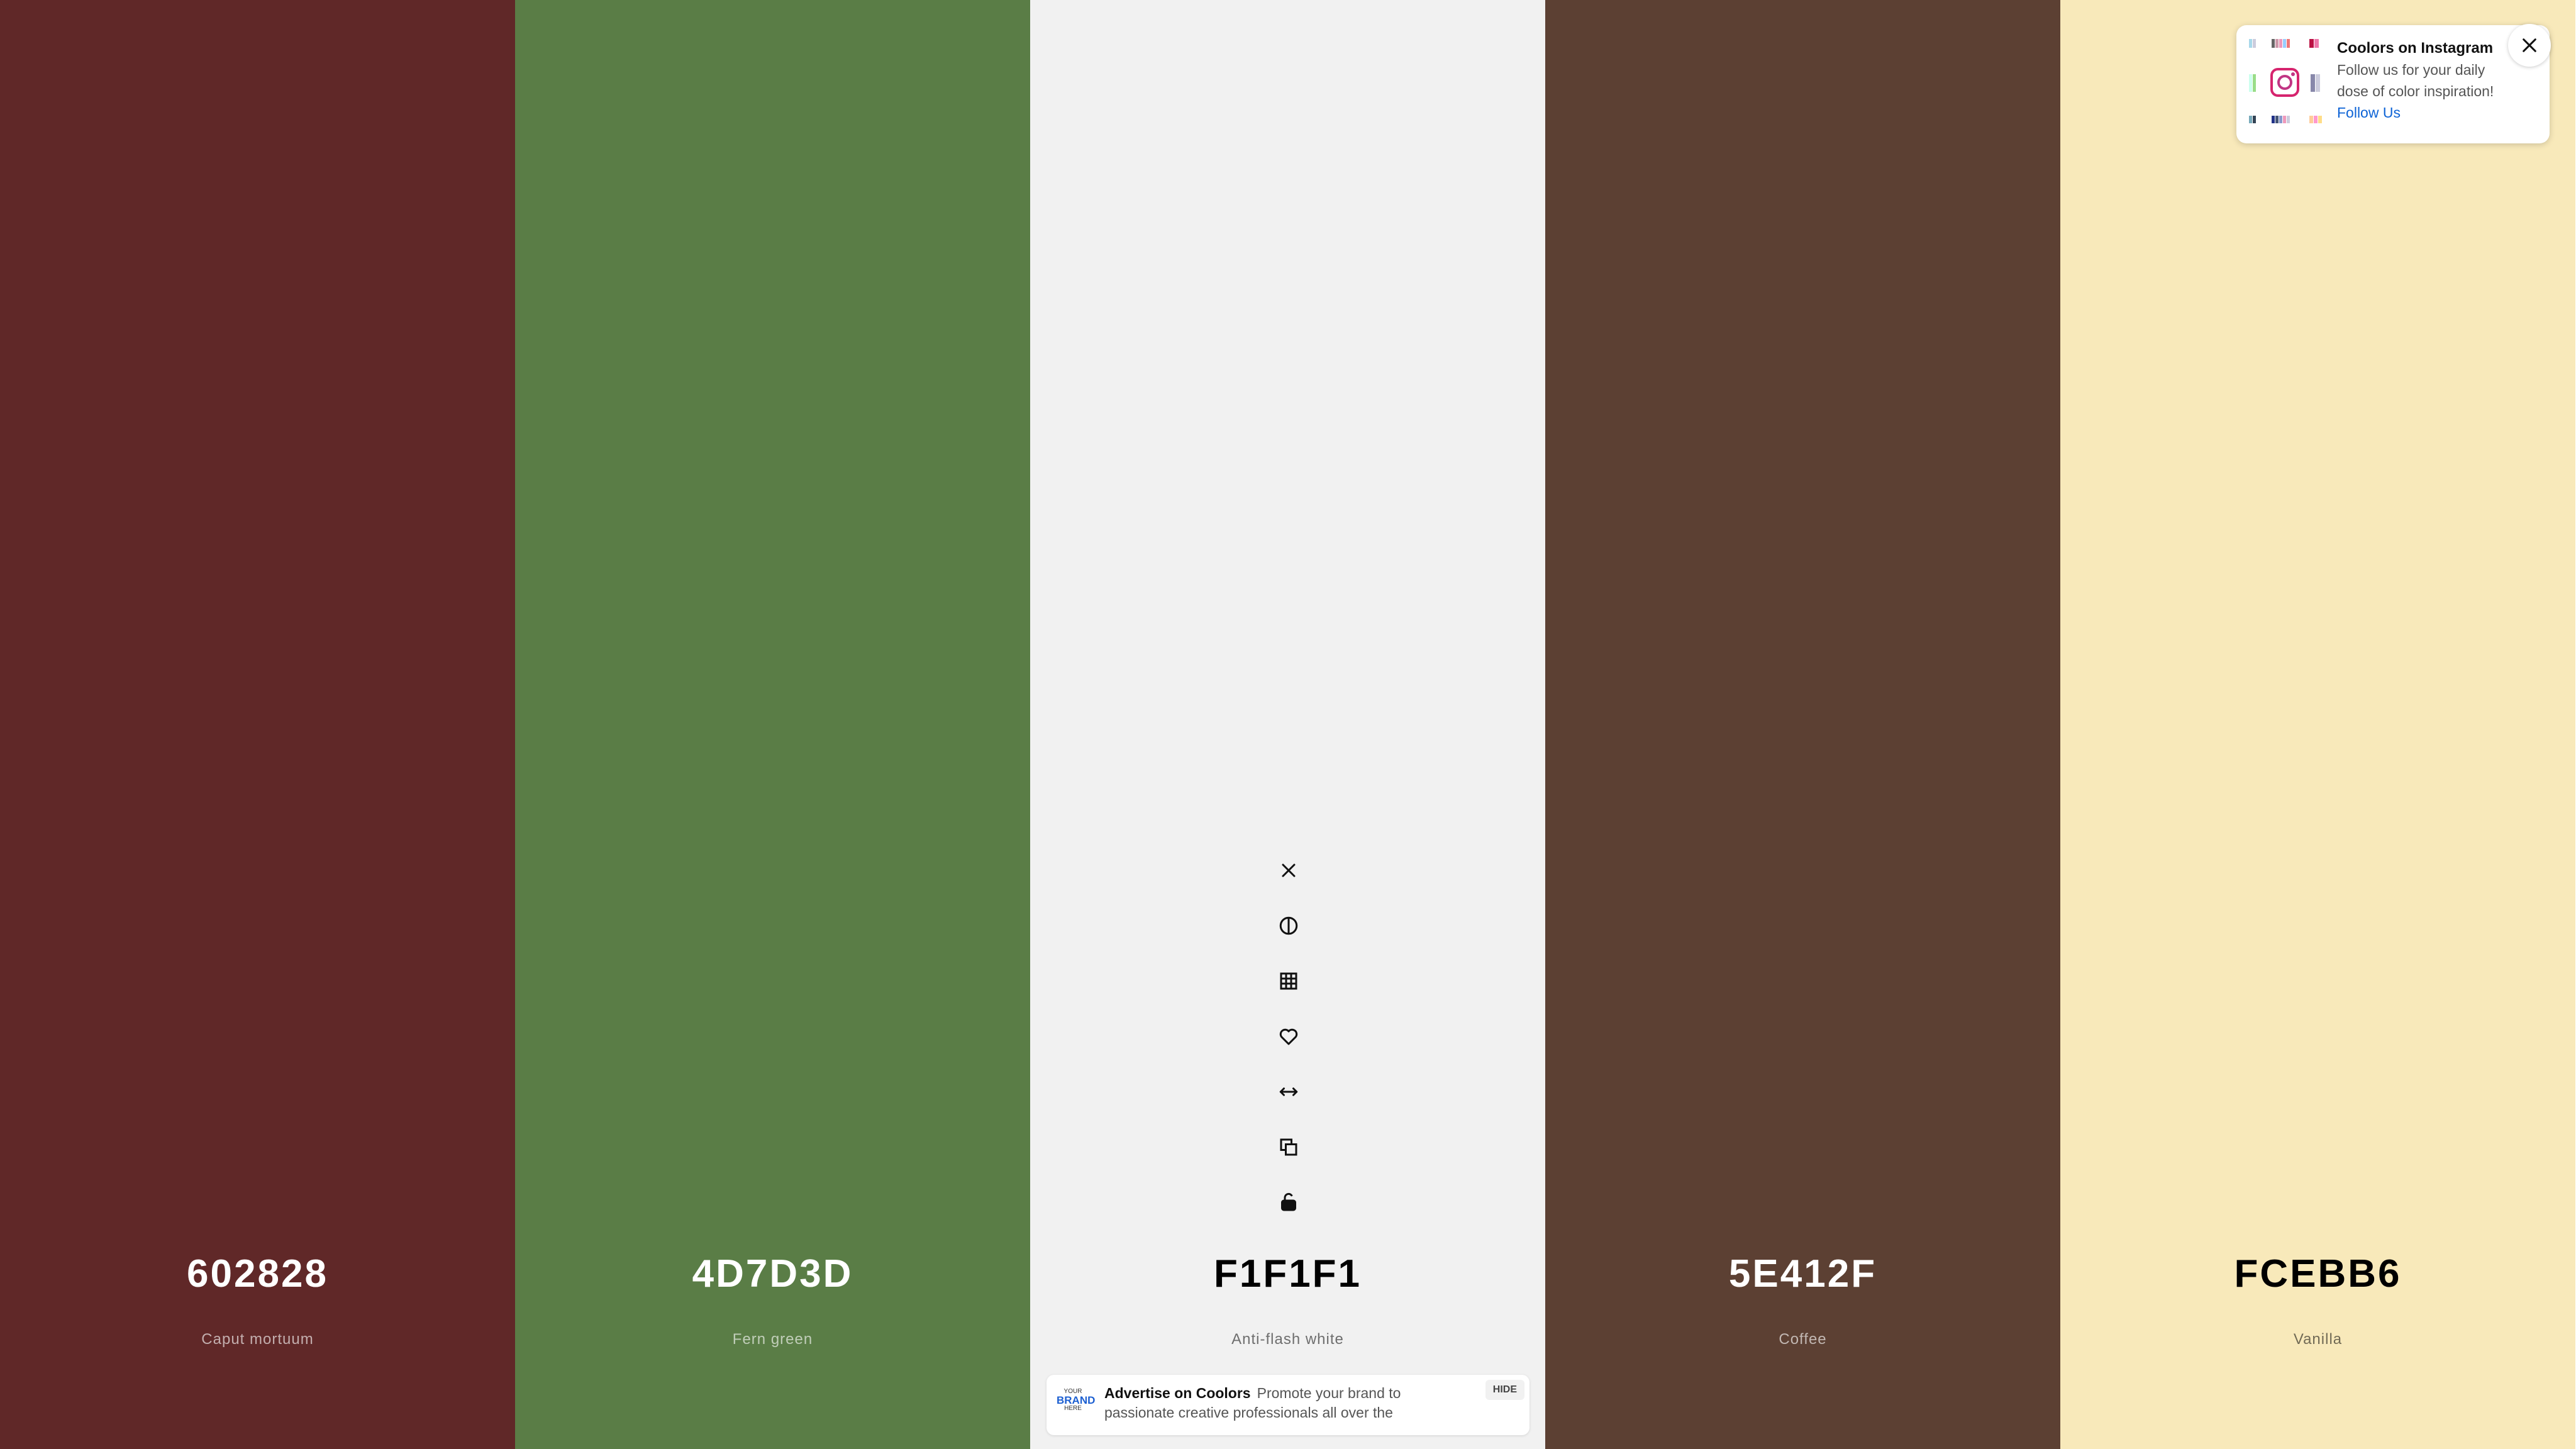 This screenshot has width=2576, height=1449. I want to click on hide-ad-button: HIDE, so click(1504, 1390).